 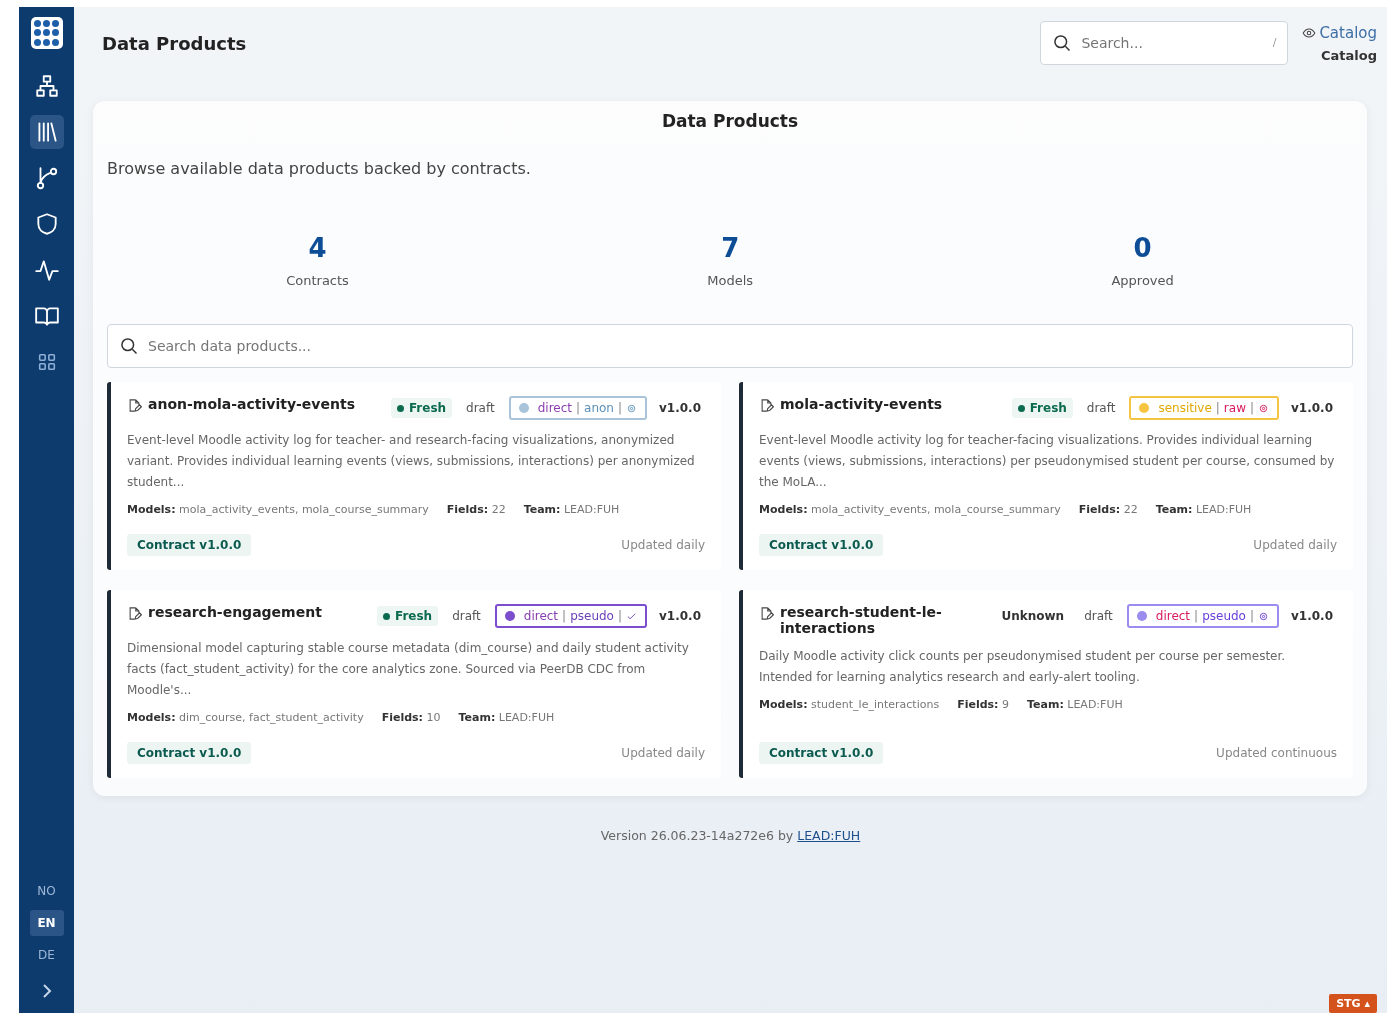 I want to click on product-name: research-engagement, so click(x=235, y=612).